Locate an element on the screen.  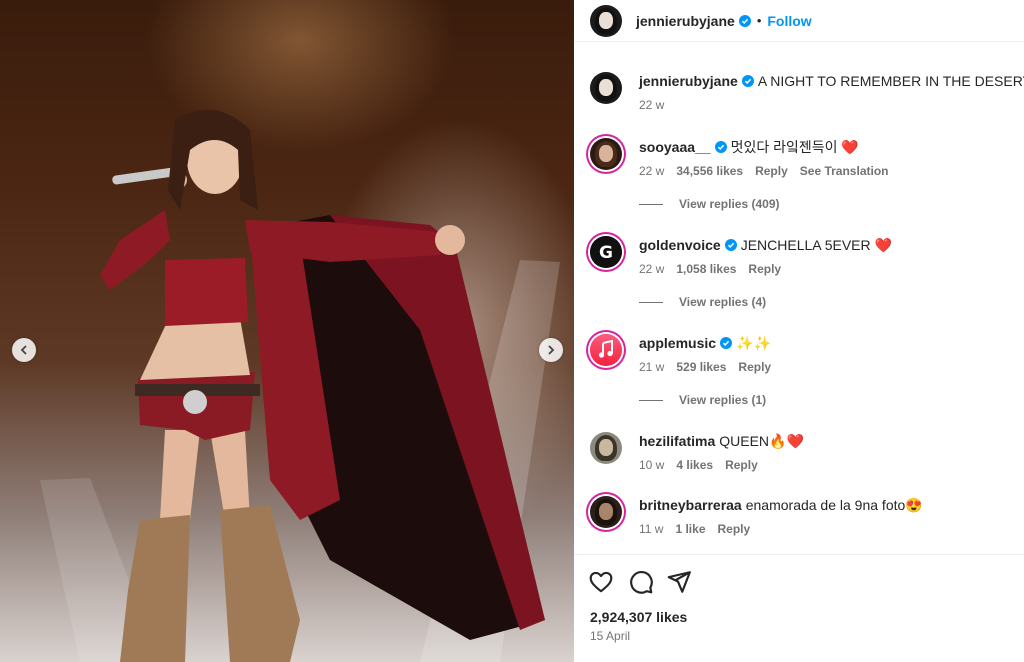
caption-text: A NIGHT TO REMEMBER IN THE DESERT is located at coordinates (890, 81).